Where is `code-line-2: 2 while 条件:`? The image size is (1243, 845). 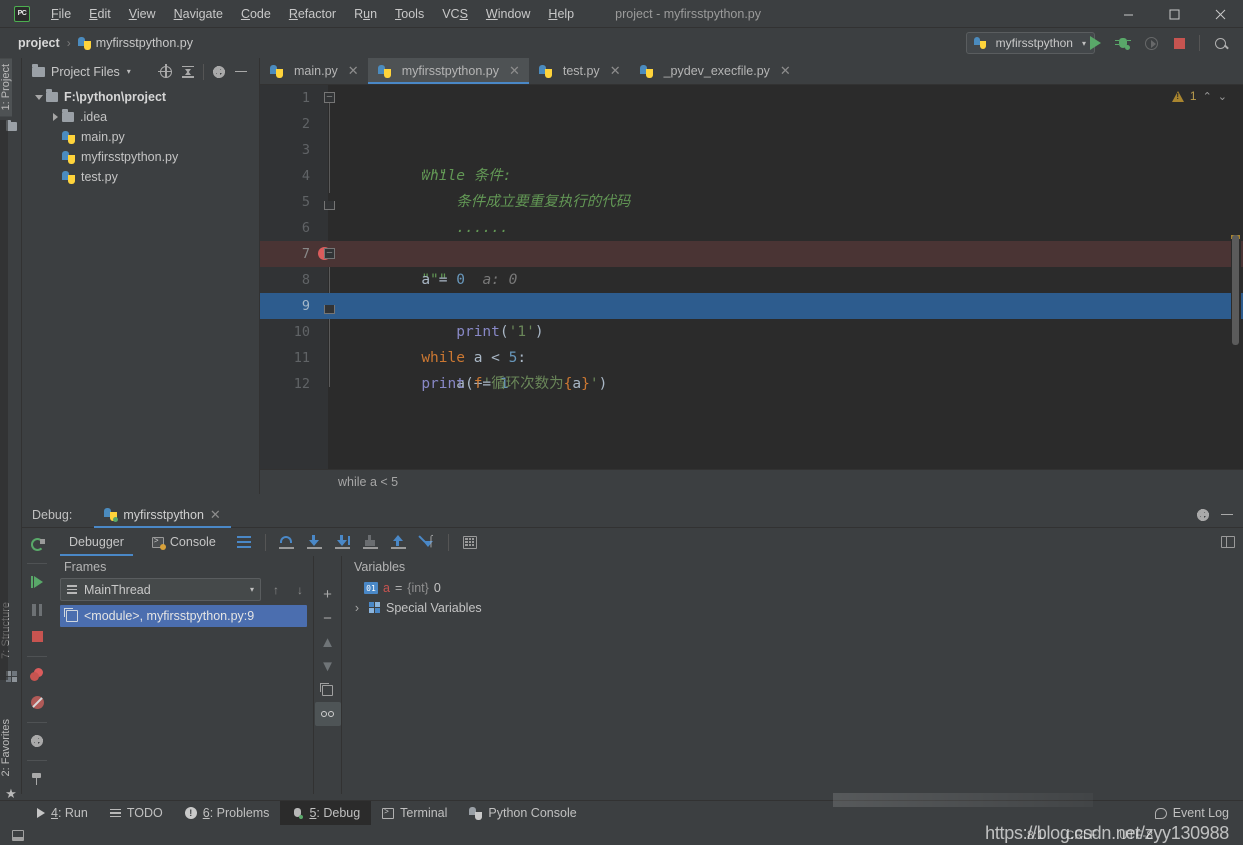
code-line-2: 2 while 条件: is located at coordinates (751, 147).